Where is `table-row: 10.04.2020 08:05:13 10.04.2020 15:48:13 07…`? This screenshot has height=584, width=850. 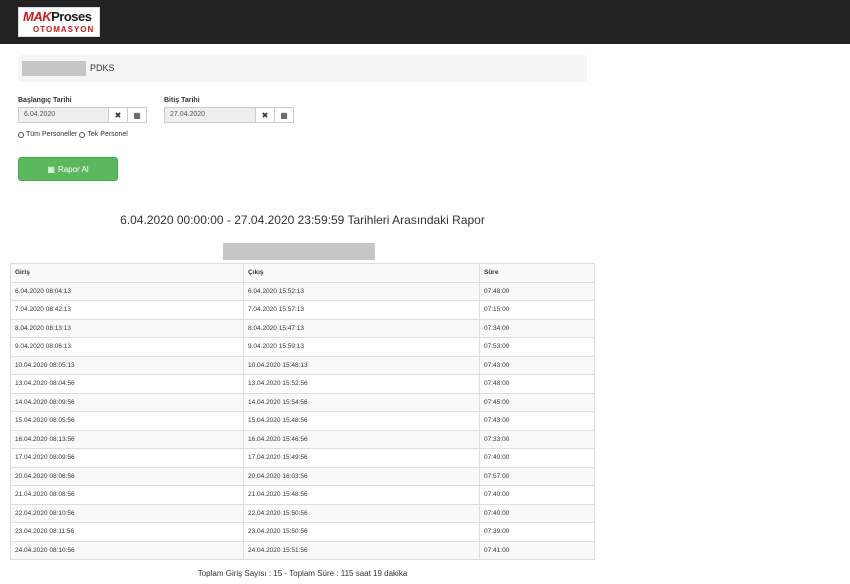
table-row: 10.04.2020 08:05:13 10.04.2020 15:48:13 07… is located at coordinates (302, 365).